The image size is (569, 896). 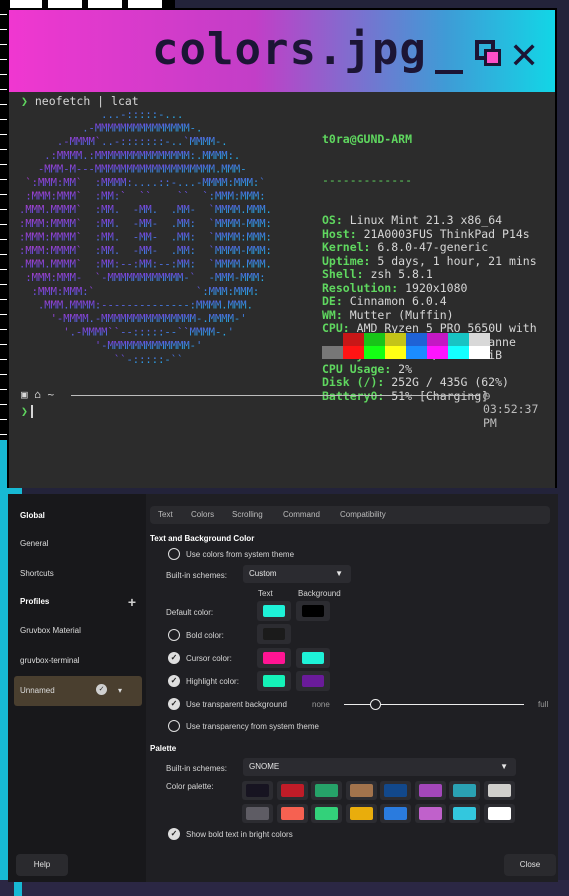 I want to click on tab-text: Text, so click(x=165, y=515).